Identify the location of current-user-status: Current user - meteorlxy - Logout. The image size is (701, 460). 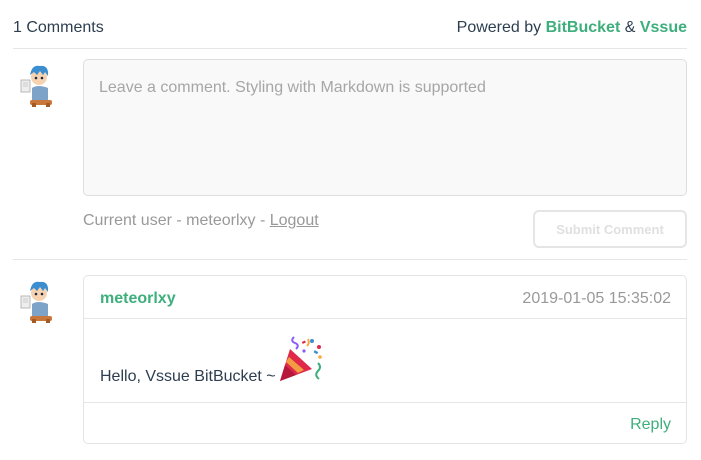
(201, 221).